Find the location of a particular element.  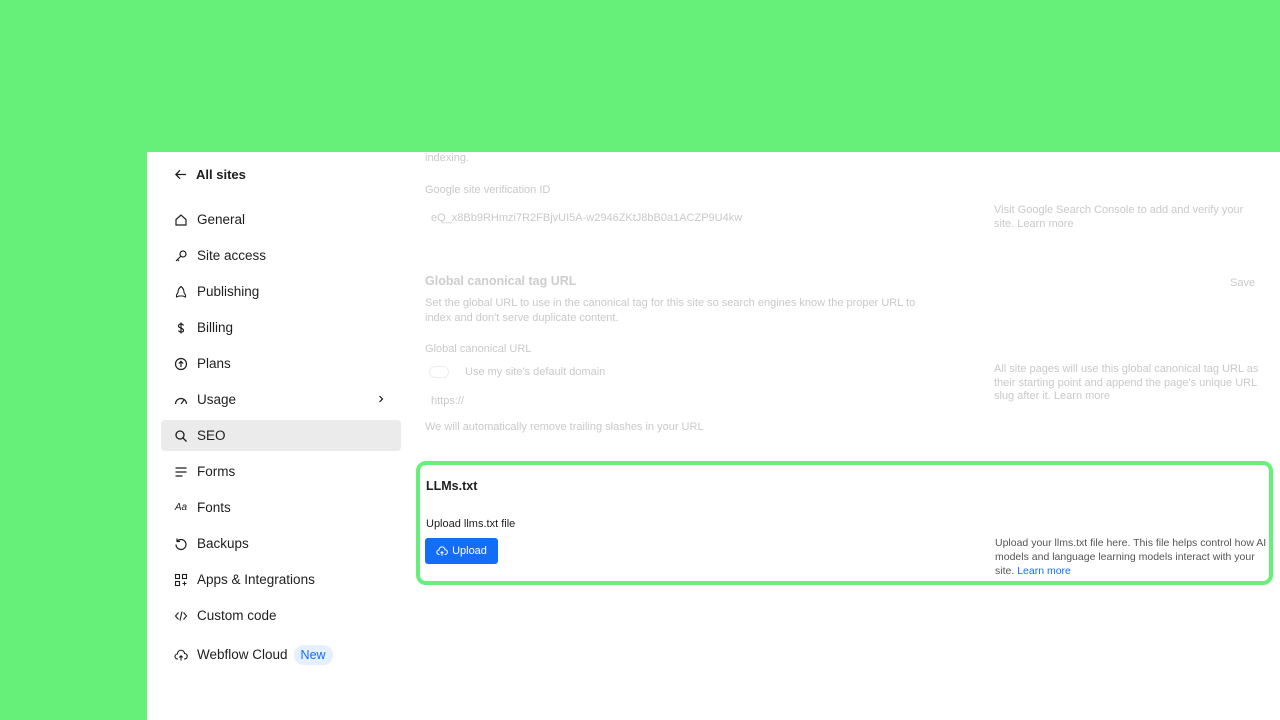

lines-icon is located at coordinates (181, 472).